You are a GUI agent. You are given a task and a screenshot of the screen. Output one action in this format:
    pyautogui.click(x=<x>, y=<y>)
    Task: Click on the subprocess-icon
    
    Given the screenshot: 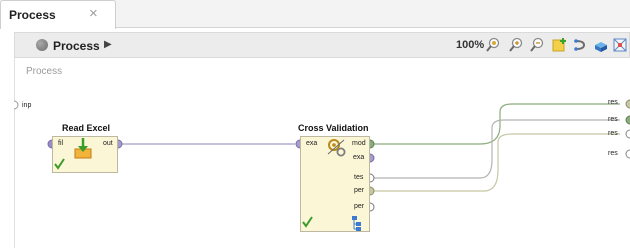 What is the action you would take?
    pyautogui.click(x=356, y=223)
    